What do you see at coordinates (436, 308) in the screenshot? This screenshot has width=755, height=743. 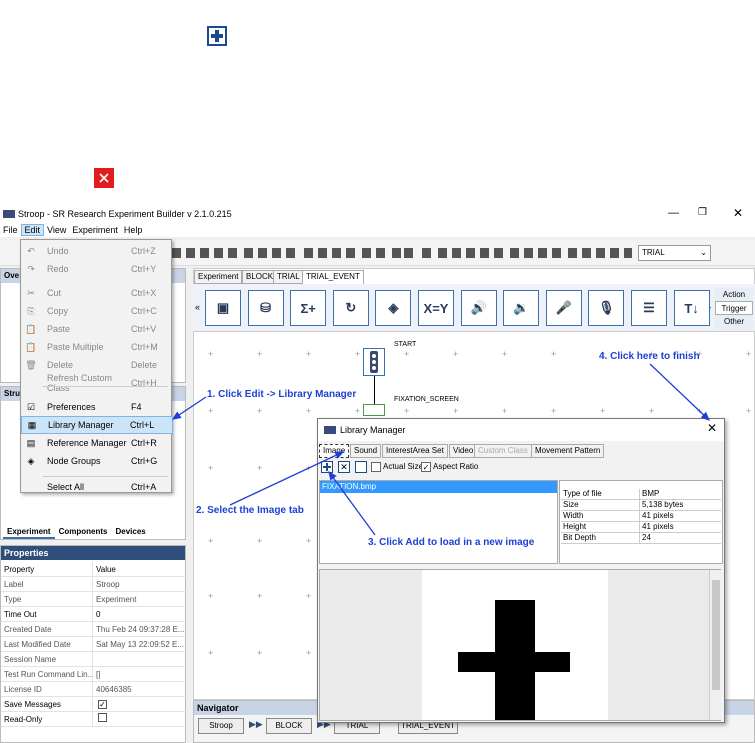 I see `assign-icon: X=Y` at bounding box center [436, 308].